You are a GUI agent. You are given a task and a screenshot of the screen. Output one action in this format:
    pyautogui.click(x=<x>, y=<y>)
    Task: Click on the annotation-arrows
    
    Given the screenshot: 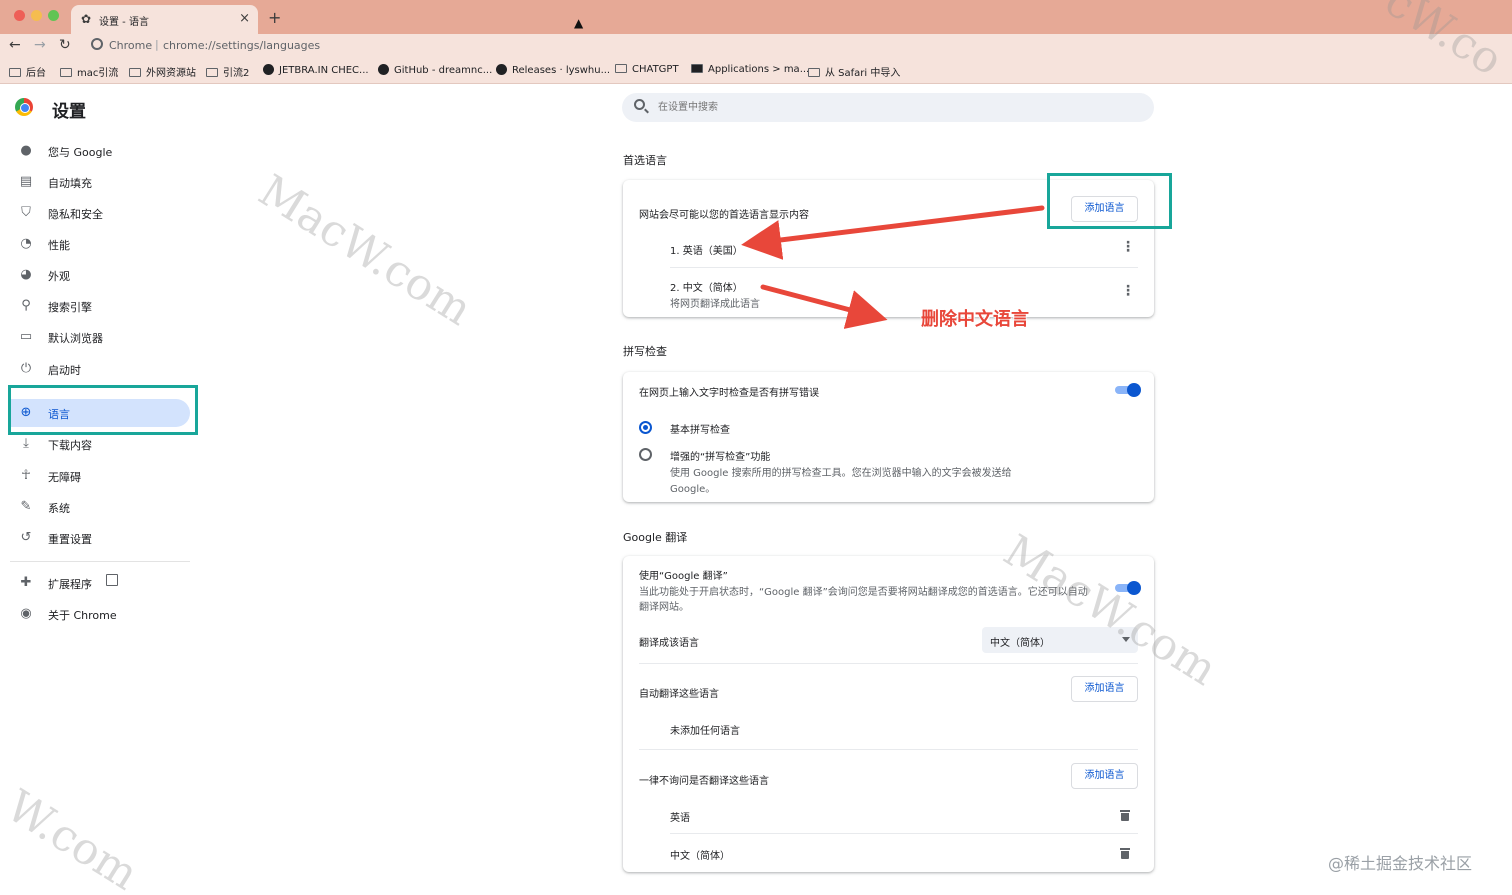 What is the action you would take?
    pyautogui.click(x=893, y=267)
    